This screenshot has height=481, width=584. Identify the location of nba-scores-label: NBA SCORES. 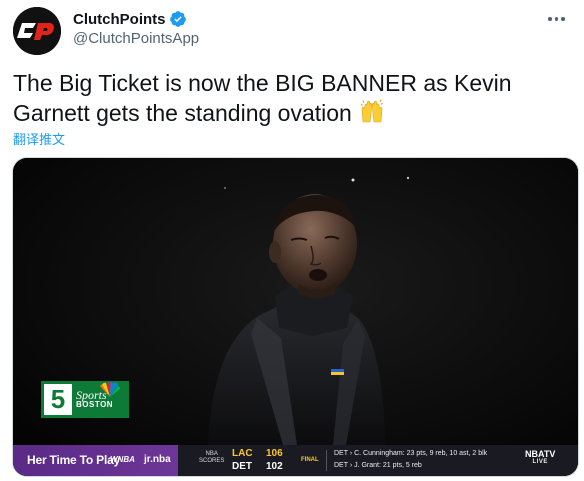
(211, 458).